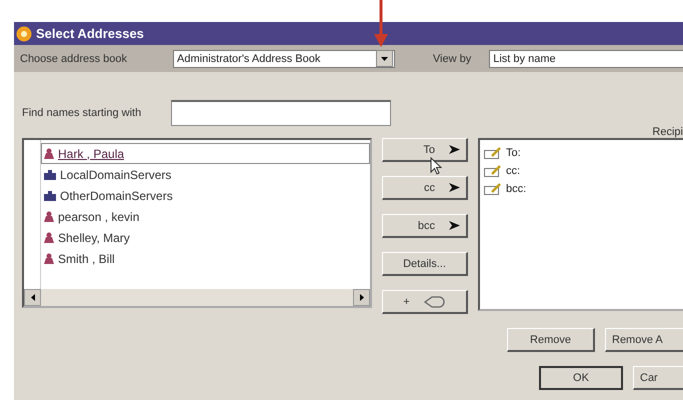  I want to click on recipient-item: cc:, so click(583, 171).